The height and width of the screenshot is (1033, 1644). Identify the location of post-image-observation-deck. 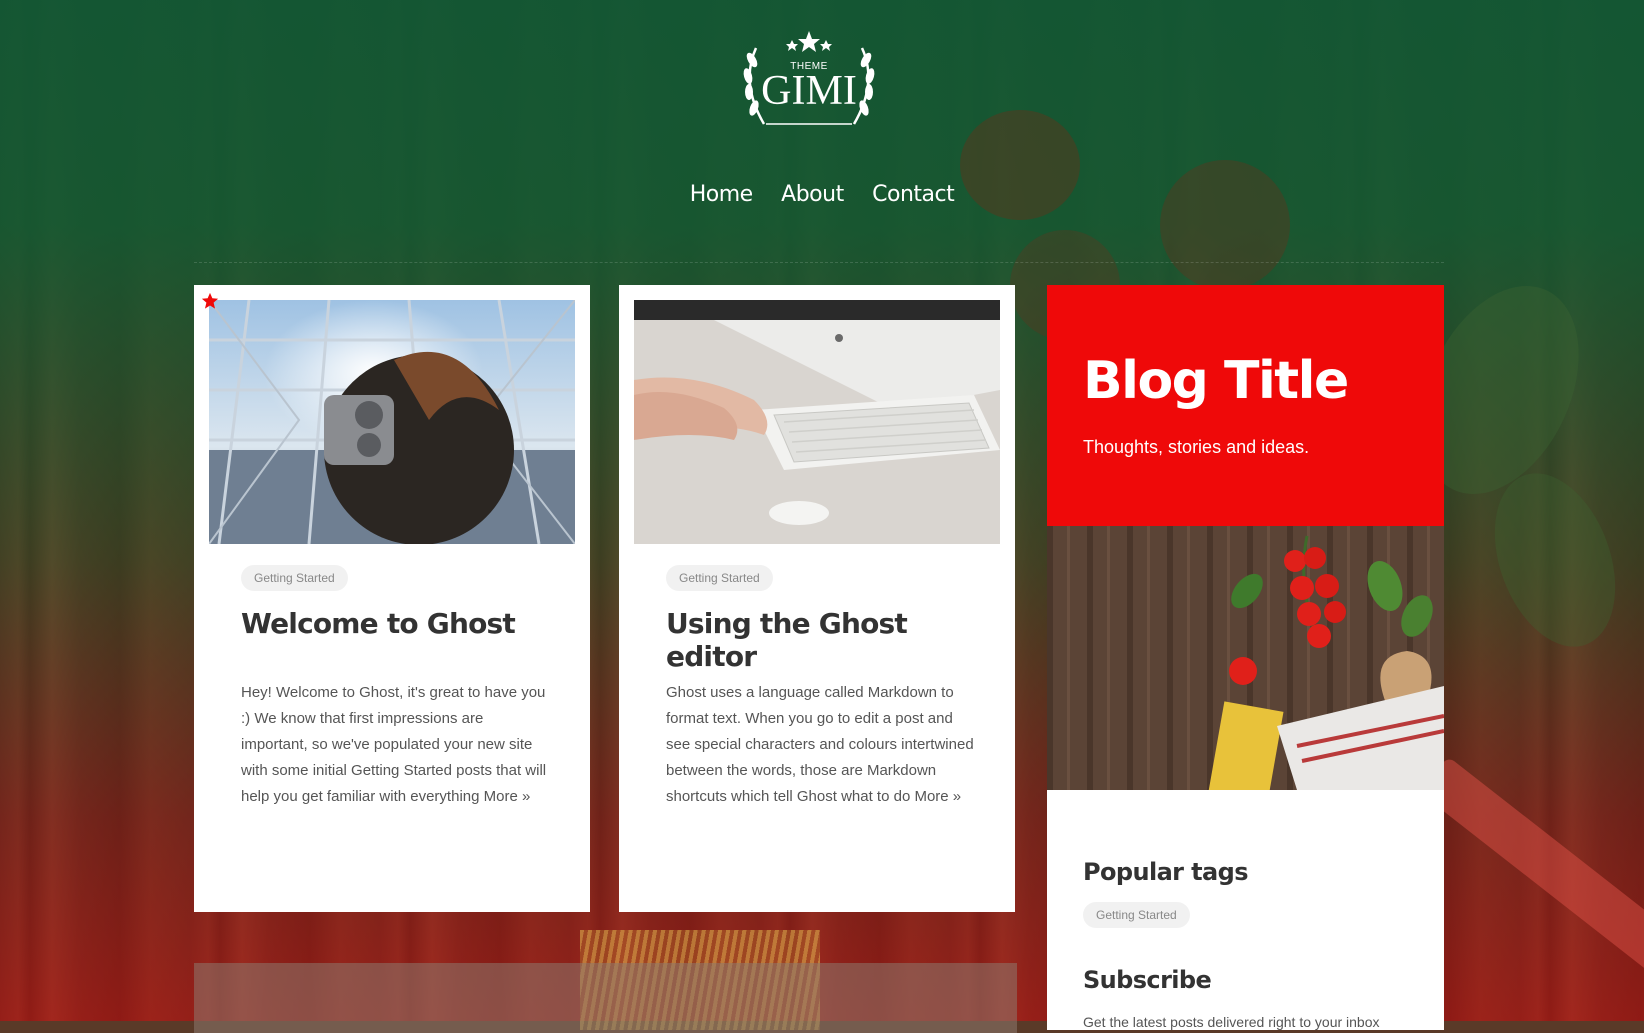
(392, 422).